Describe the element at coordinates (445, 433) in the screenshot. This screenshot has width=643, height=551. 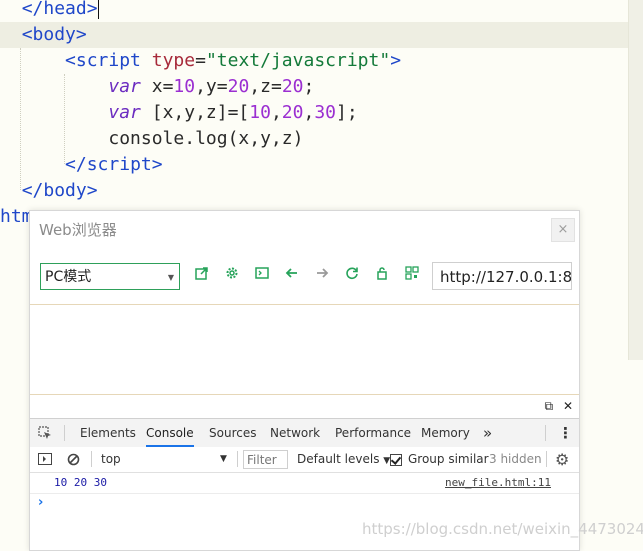
I see `tab-memory: Memory` at that location.